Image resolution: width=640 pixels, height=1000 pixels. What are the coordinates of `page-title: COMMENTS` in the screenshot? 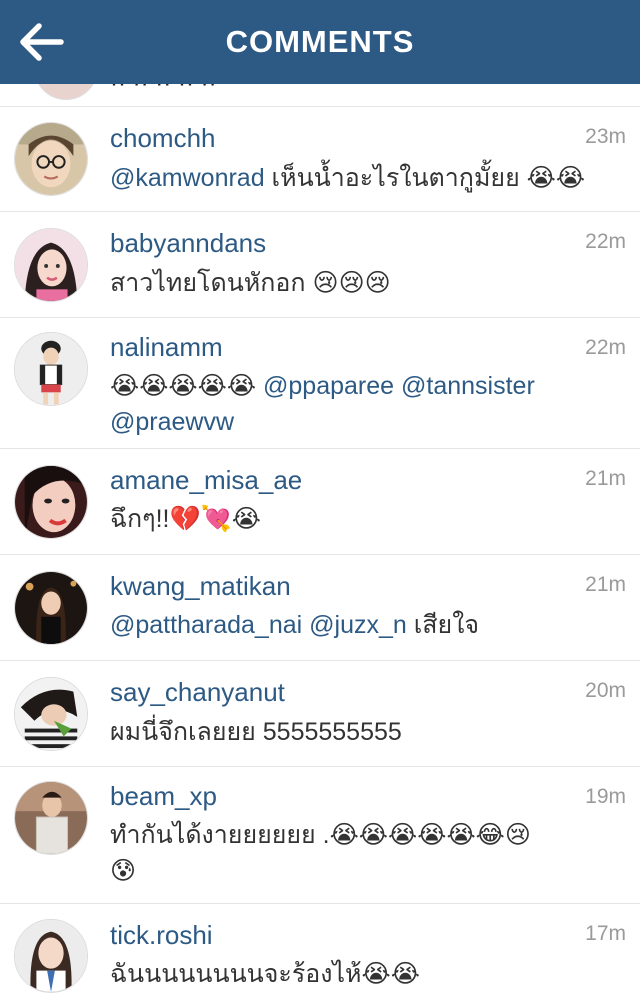 It's located at (320, 41).